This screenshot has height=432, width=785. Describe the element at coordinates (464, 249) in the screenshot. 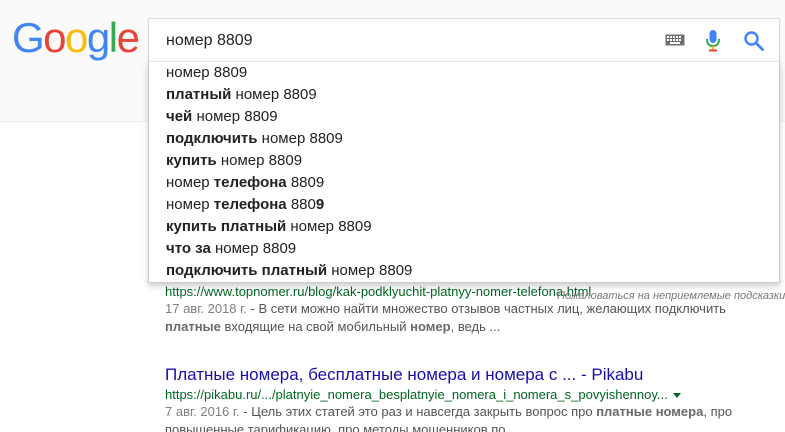

I see `suggestion-item: что за номер 8809` at that location.